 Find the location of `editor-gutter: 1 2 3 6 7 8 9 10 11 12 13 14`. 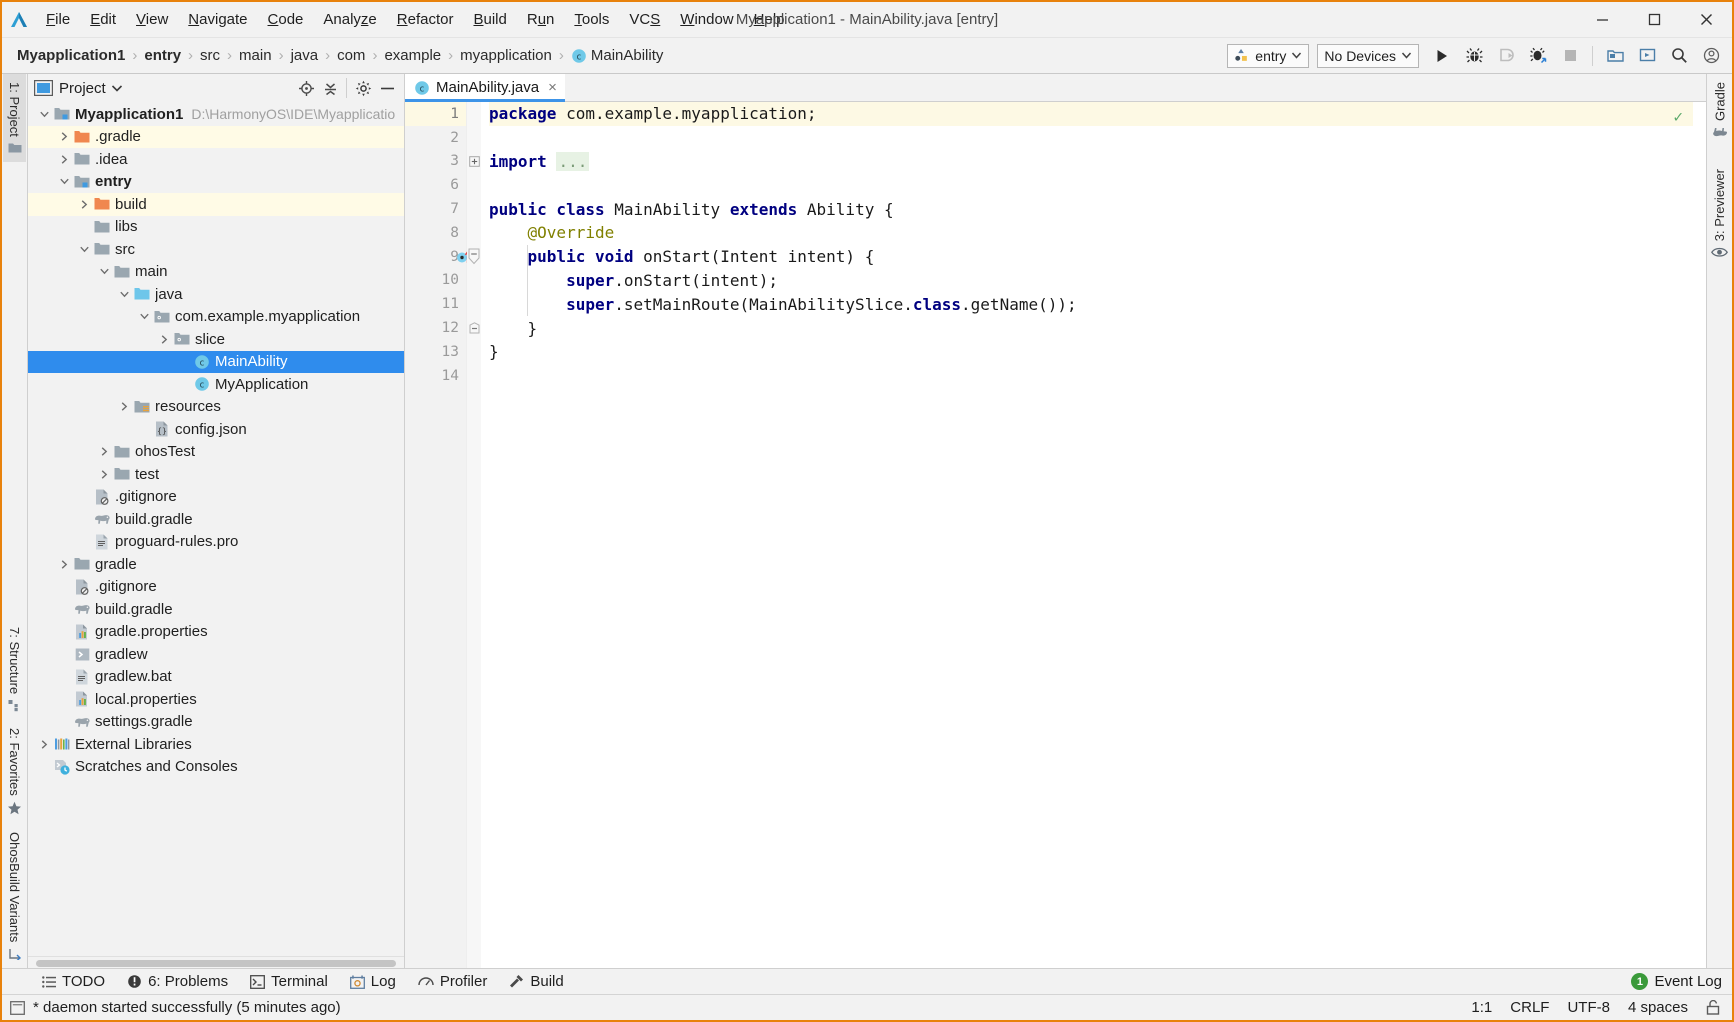

editor-gutter: 1 2 3 6 7 8 9 10 11 12 13 14 is located at coordinates (438, 535).